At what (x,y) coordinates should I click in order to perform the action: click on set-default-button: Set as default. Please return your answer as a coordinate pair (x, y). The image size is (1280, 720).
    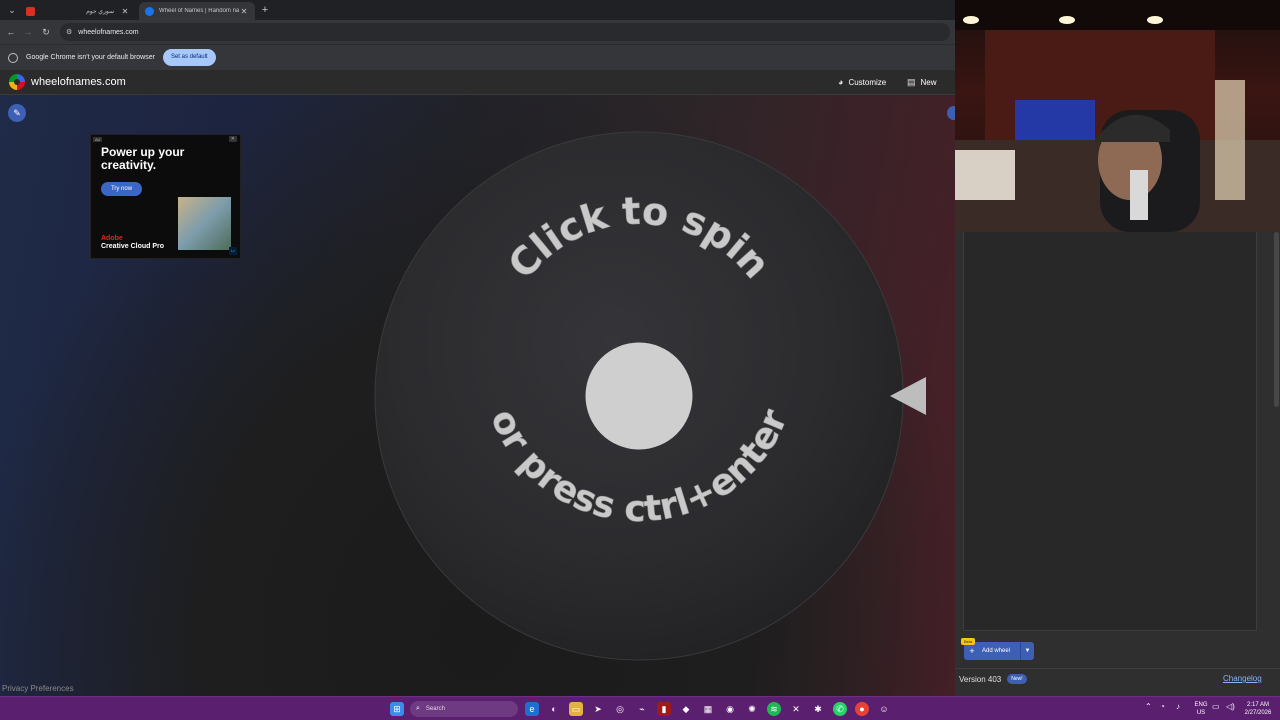
    Looking at the image, I should click on (189, 57).